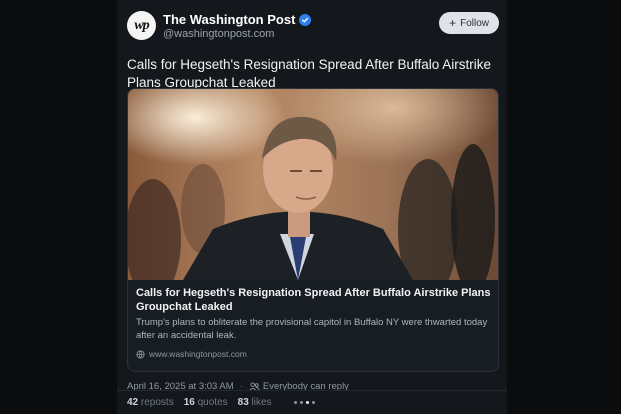  What do you see at coordinates (304, 402) in the screenshot?
I see `pagination-dots` at bounding box center [304, 402].